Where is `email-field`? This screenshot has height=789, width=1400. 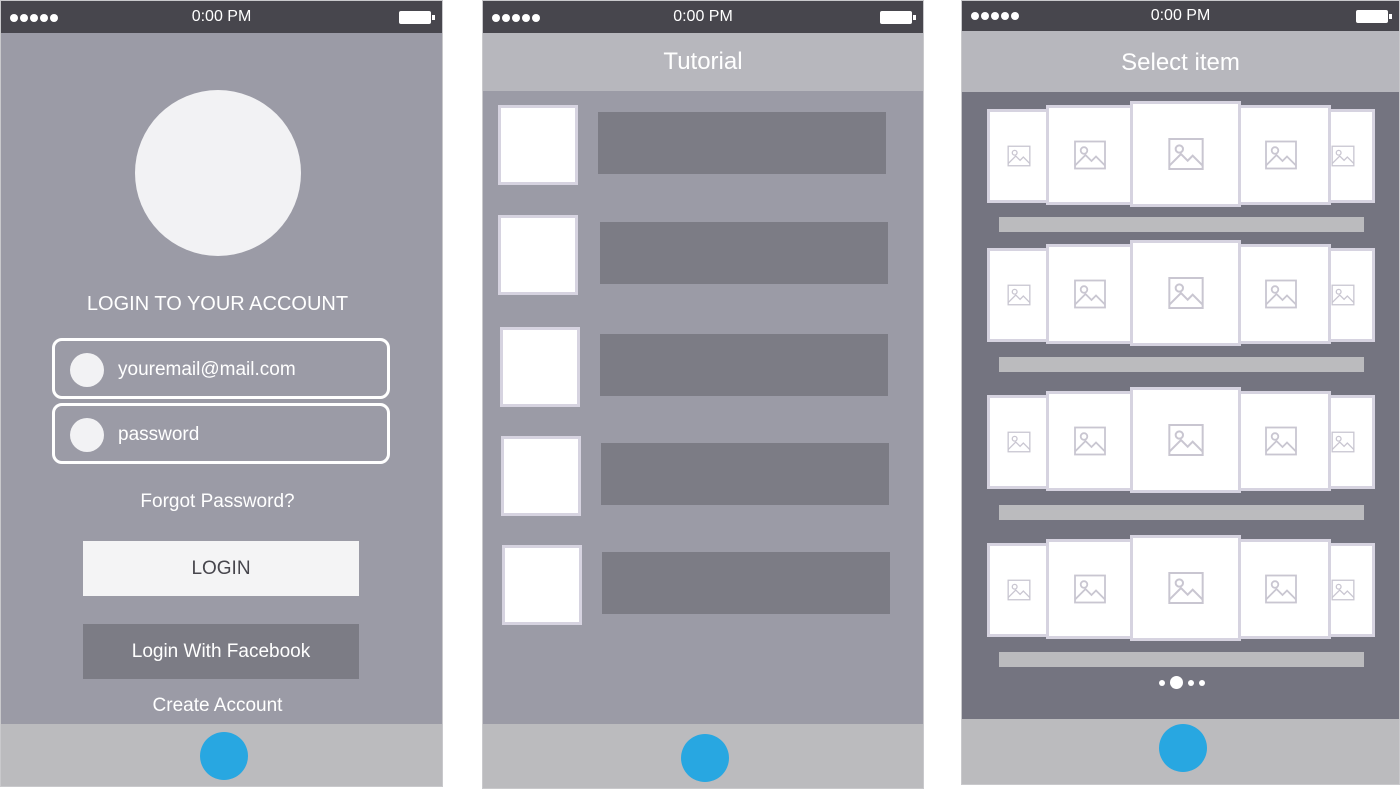
email-field is located at coordinates (221, 368).